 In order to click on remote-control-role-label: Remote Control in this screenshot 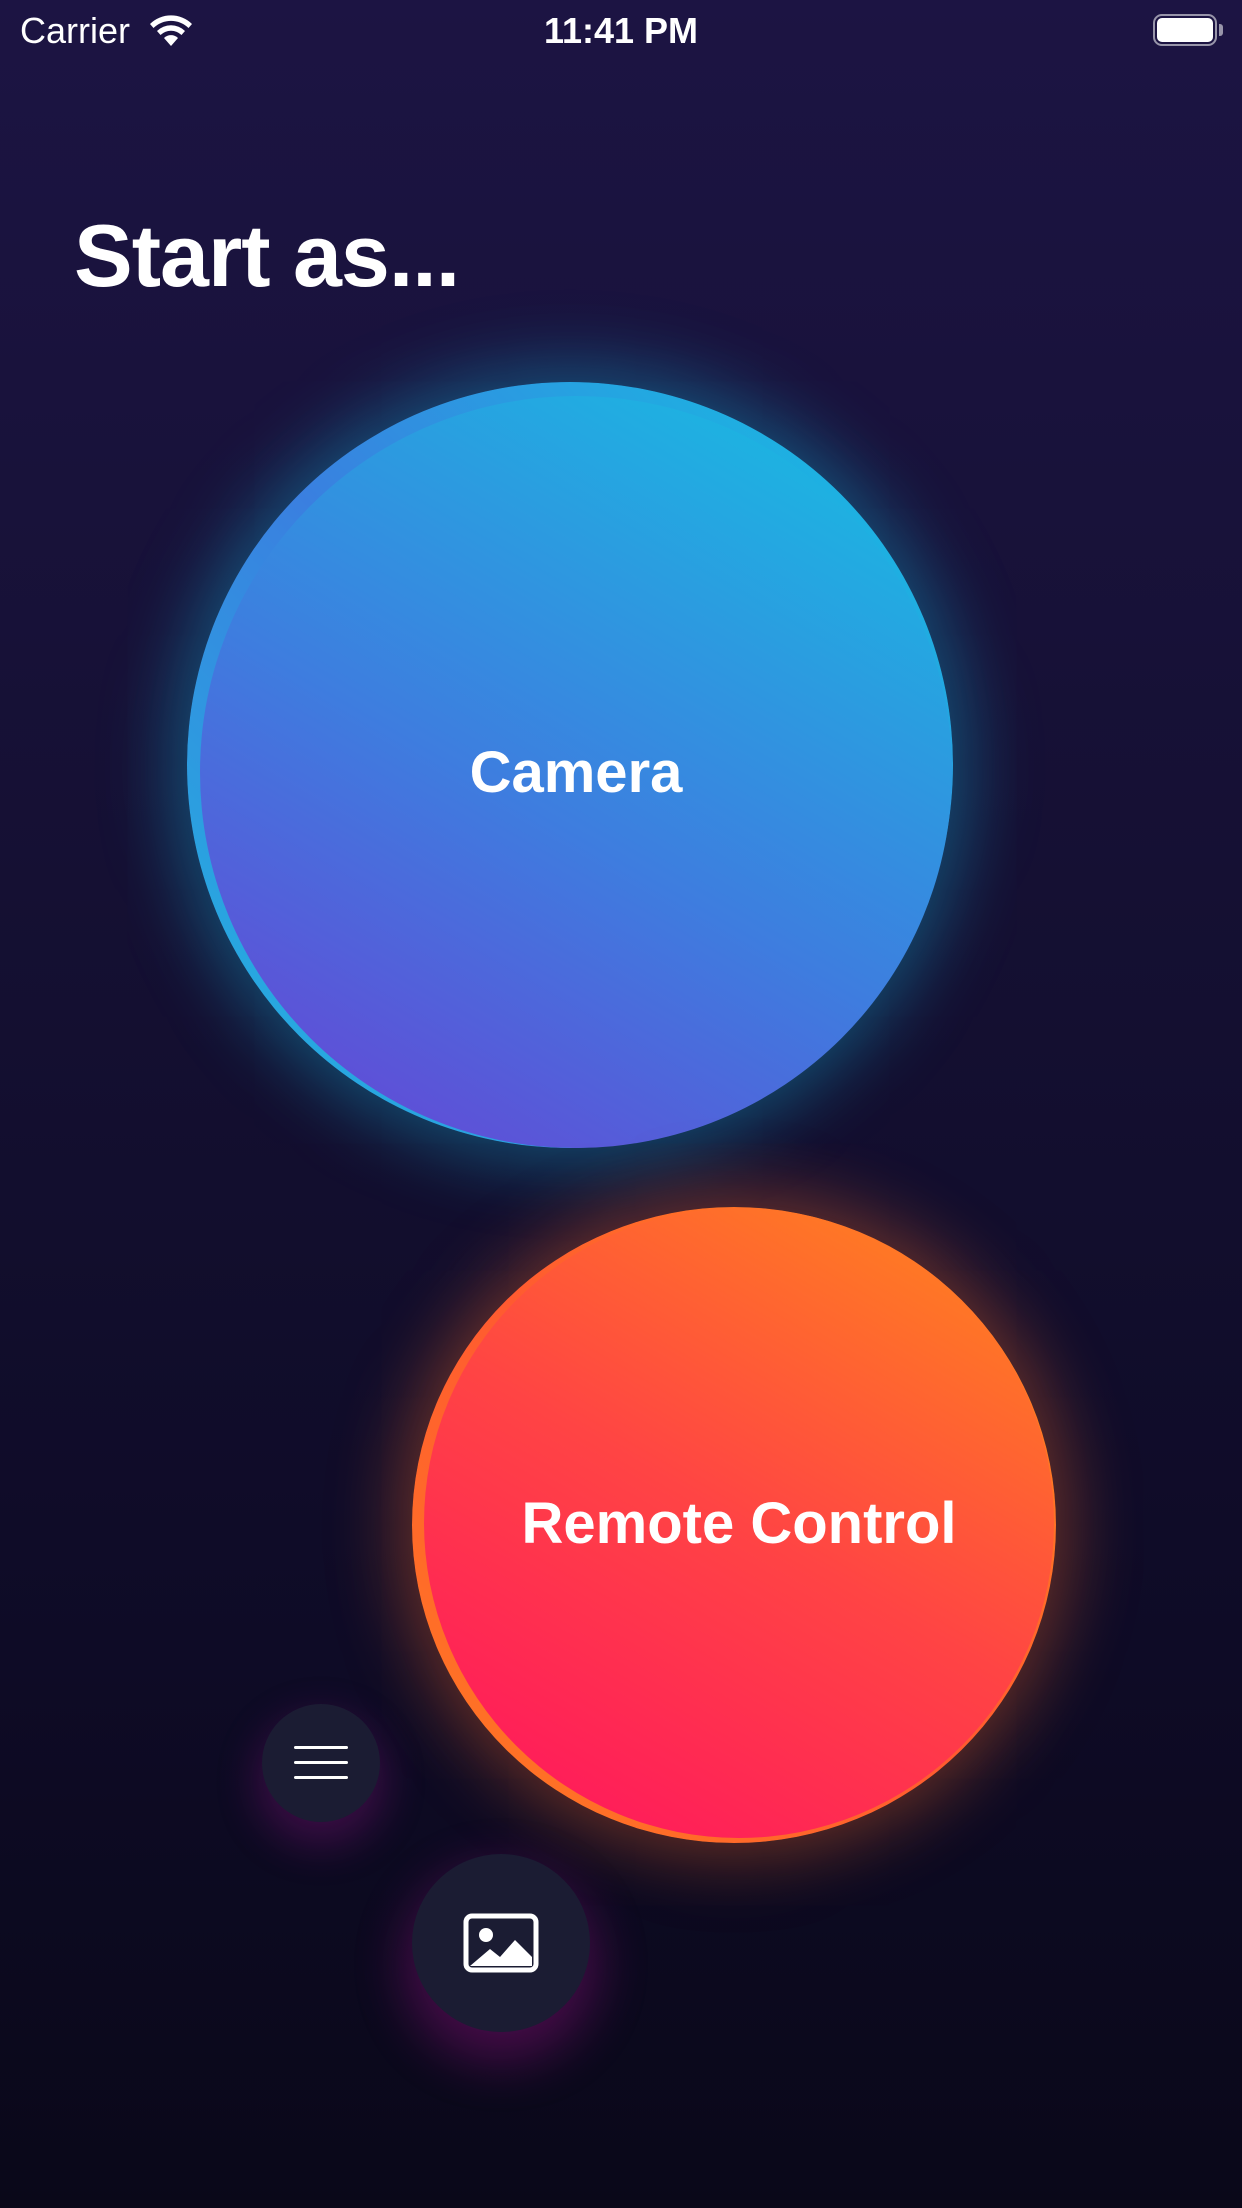, I will do `click(739, 1523)`.